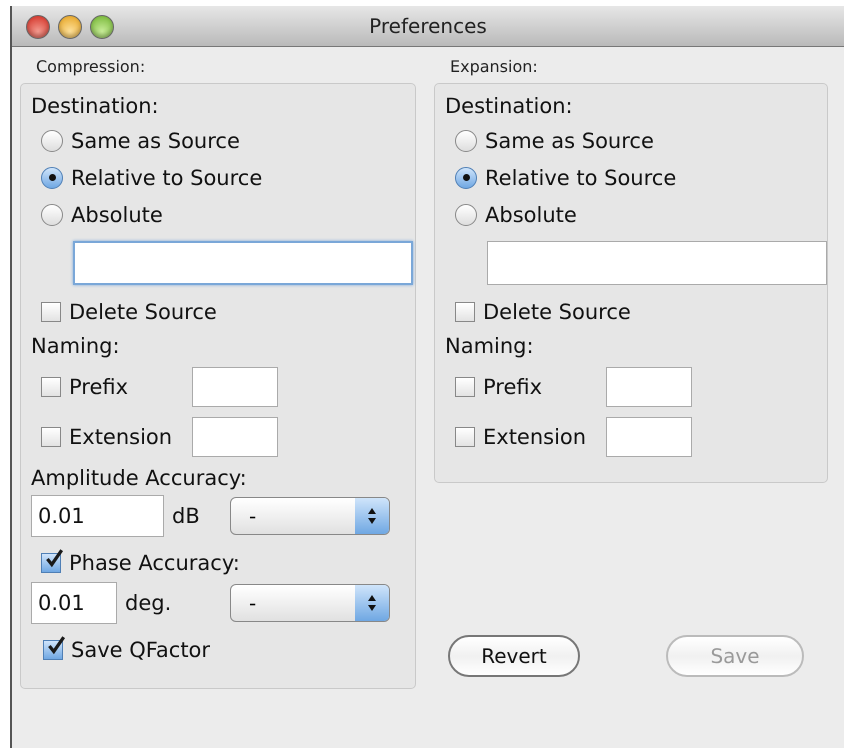  What do you see at coordinates (102, 27) in the screenshot?
I see `zoom-button` at bounding box center [102, 27].